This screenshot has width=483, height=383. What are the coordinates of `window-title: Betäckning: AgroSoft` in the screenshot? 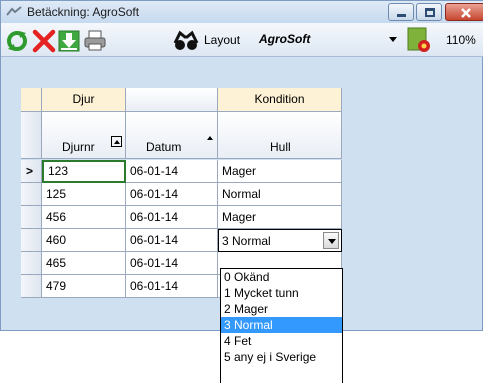 It's located at (83, 12).